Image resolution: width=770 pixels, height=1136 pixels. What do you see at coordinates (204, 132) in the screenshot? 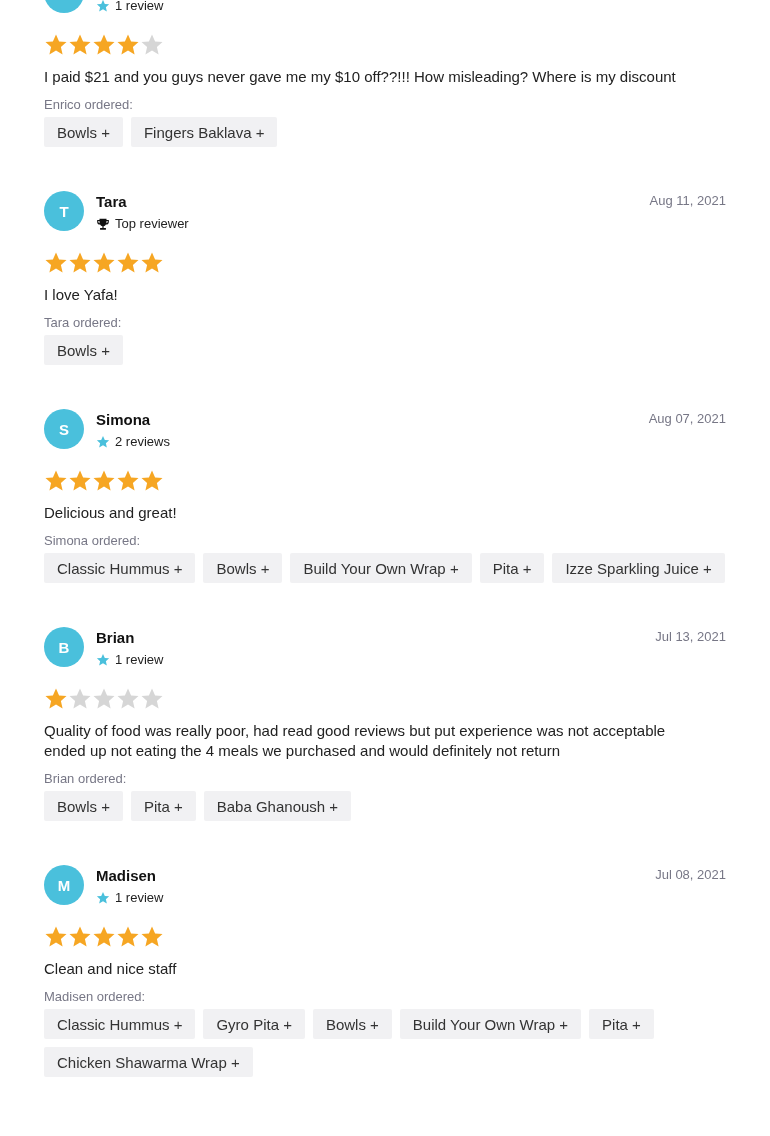
I see `menu-item-chip: Fingers Baklava +` at bounding box center [204, 132].